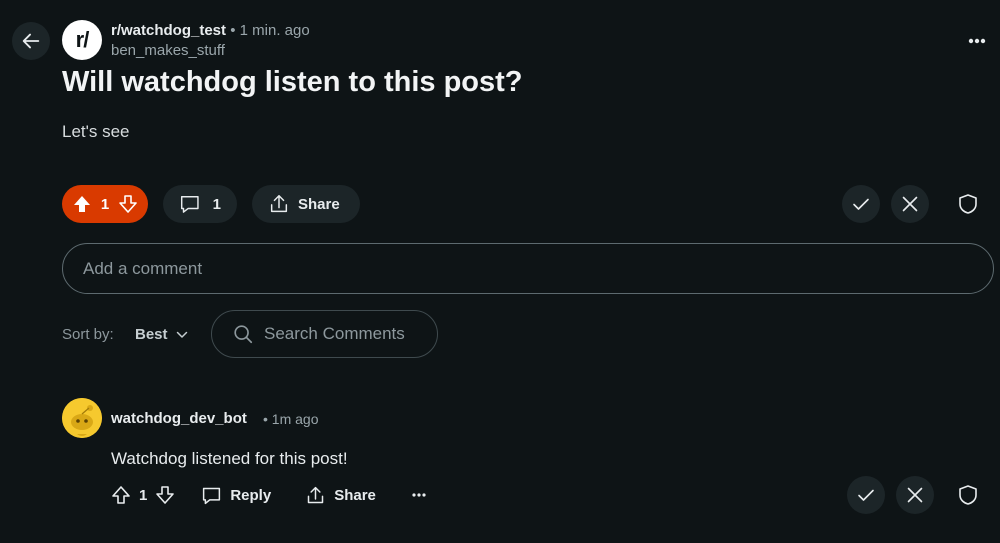  I want to click on share-button: Share, so click(306, 204).